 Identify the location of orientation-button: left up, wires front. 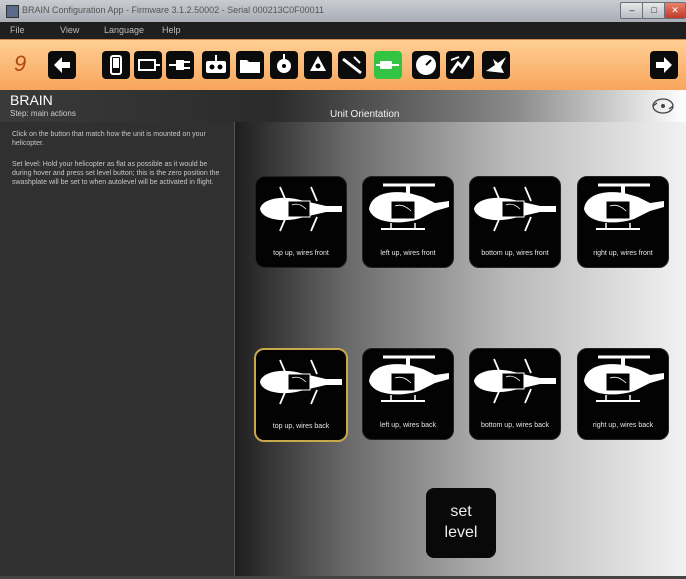
(408, 222).